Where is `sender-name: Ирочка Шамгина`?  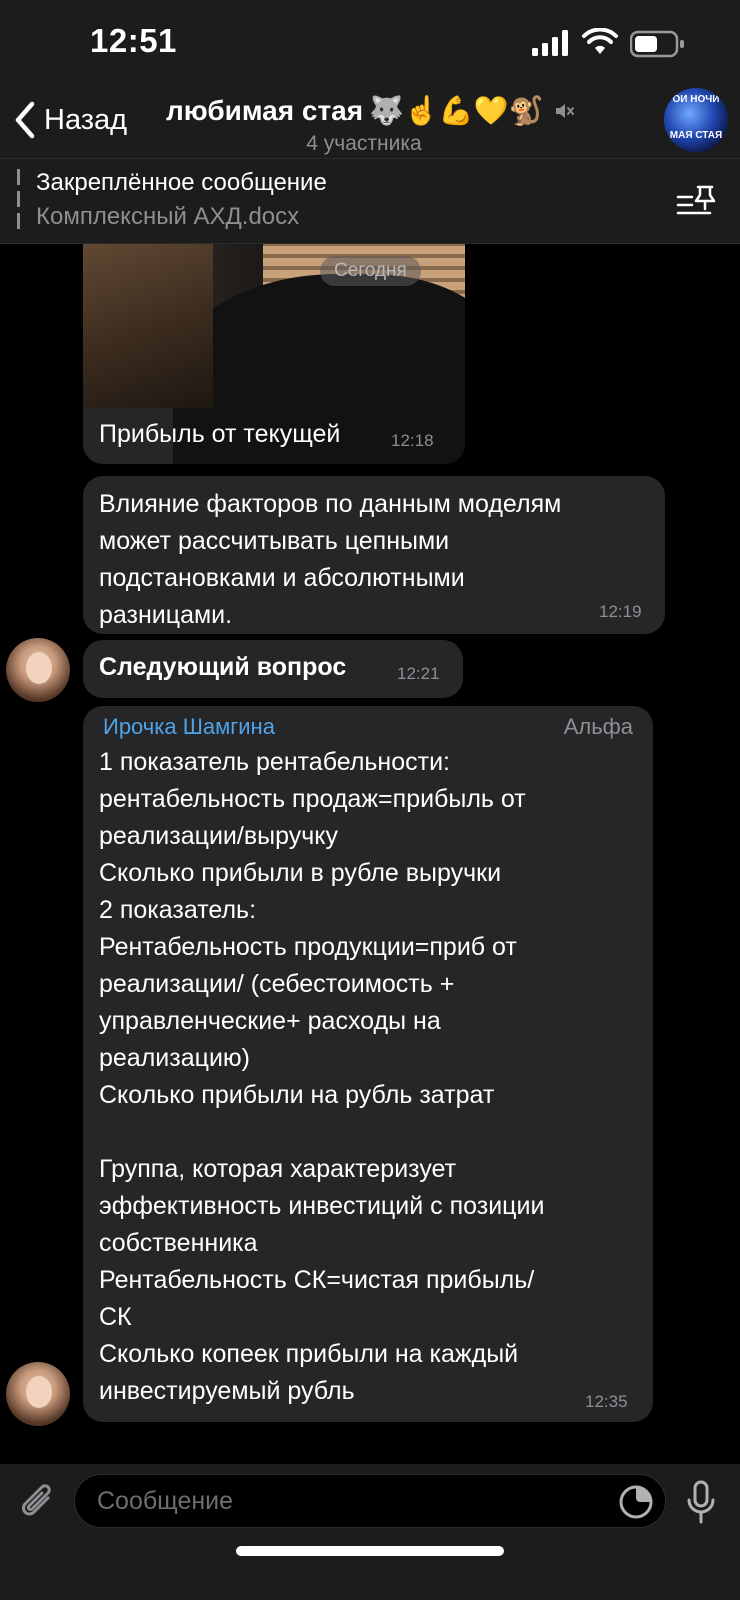 sender-name: Ирочка Шамгина is located at coordinates (189, 727).